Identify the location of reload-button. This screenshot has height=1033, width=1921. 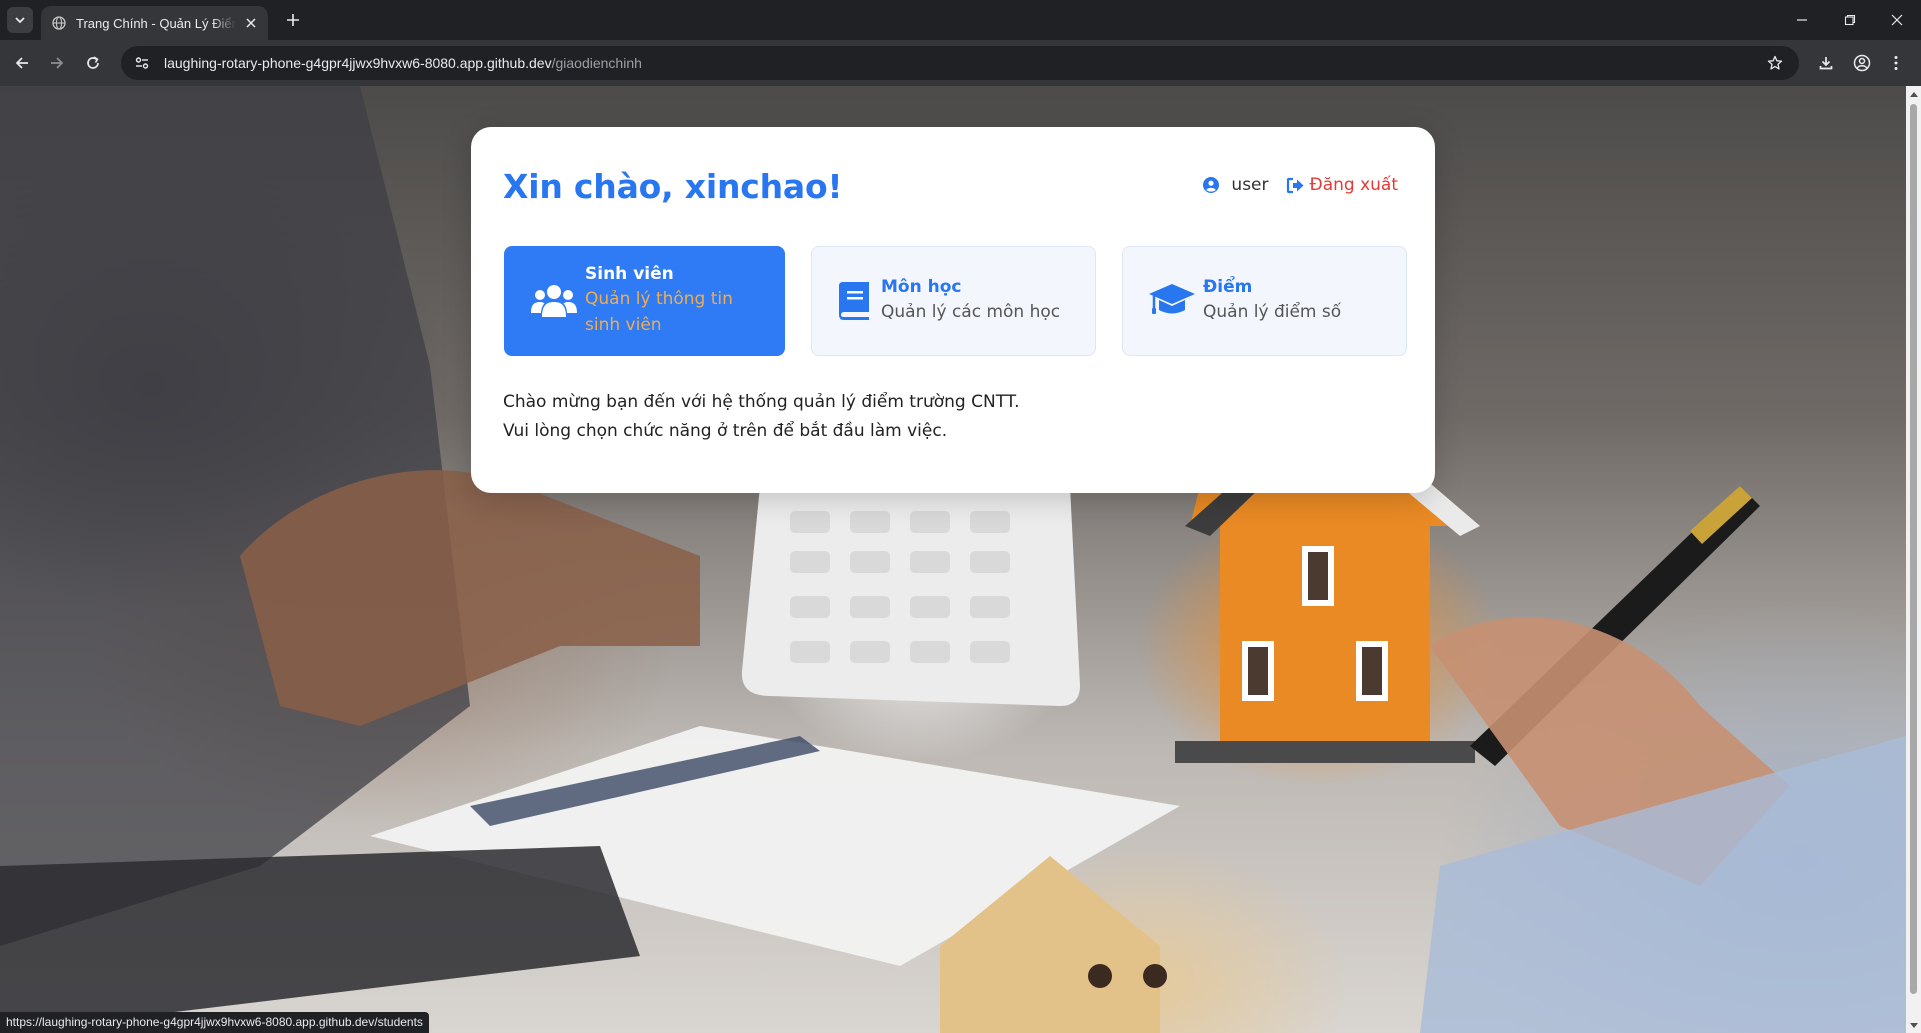
(93, 63).